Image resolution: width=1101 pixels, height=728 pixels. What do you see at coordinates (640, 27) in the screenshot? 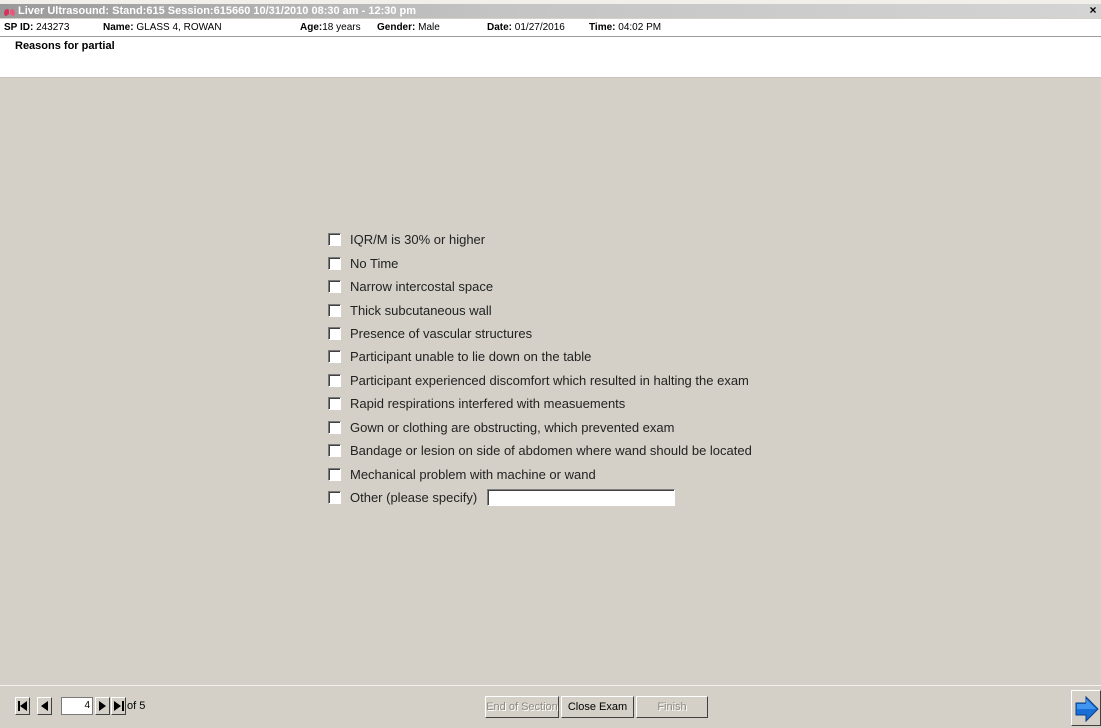
I see `time-value: 04:02 PM` at bounding box center [640, 27].